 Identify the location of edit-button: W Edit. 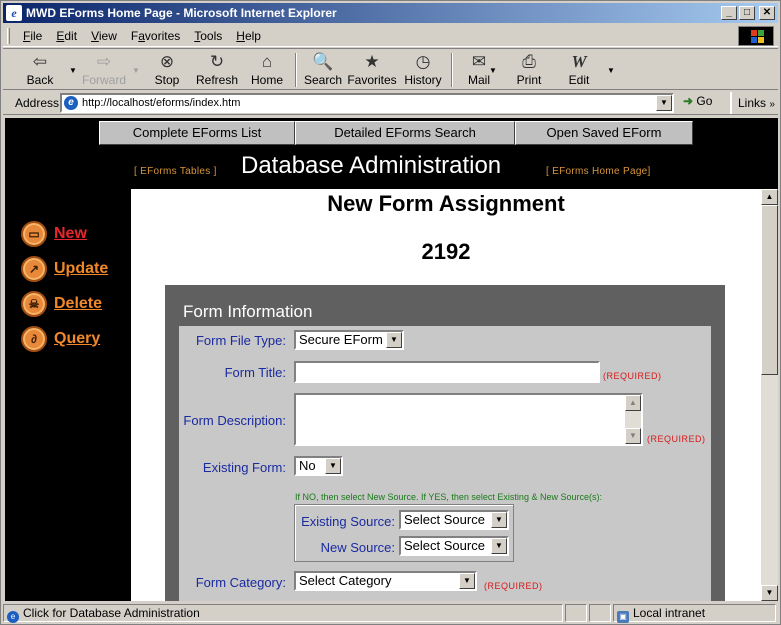
(579, 70).